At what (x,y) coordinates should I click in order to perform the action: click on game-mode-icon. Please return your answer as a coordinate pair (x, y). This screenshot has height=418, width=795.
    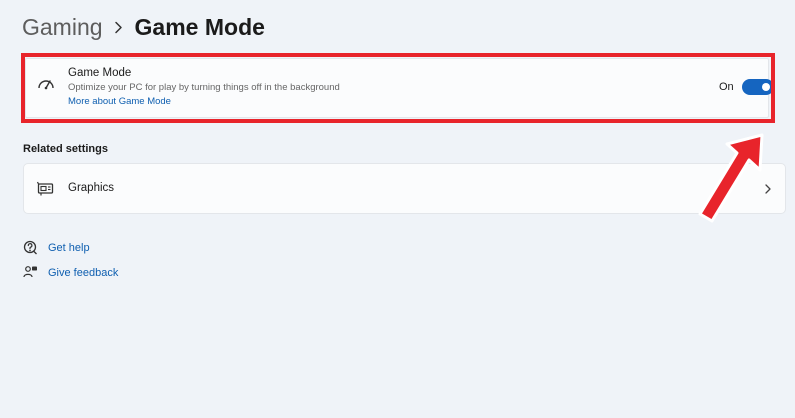
    Looking at the image, I should click on (46, 85).